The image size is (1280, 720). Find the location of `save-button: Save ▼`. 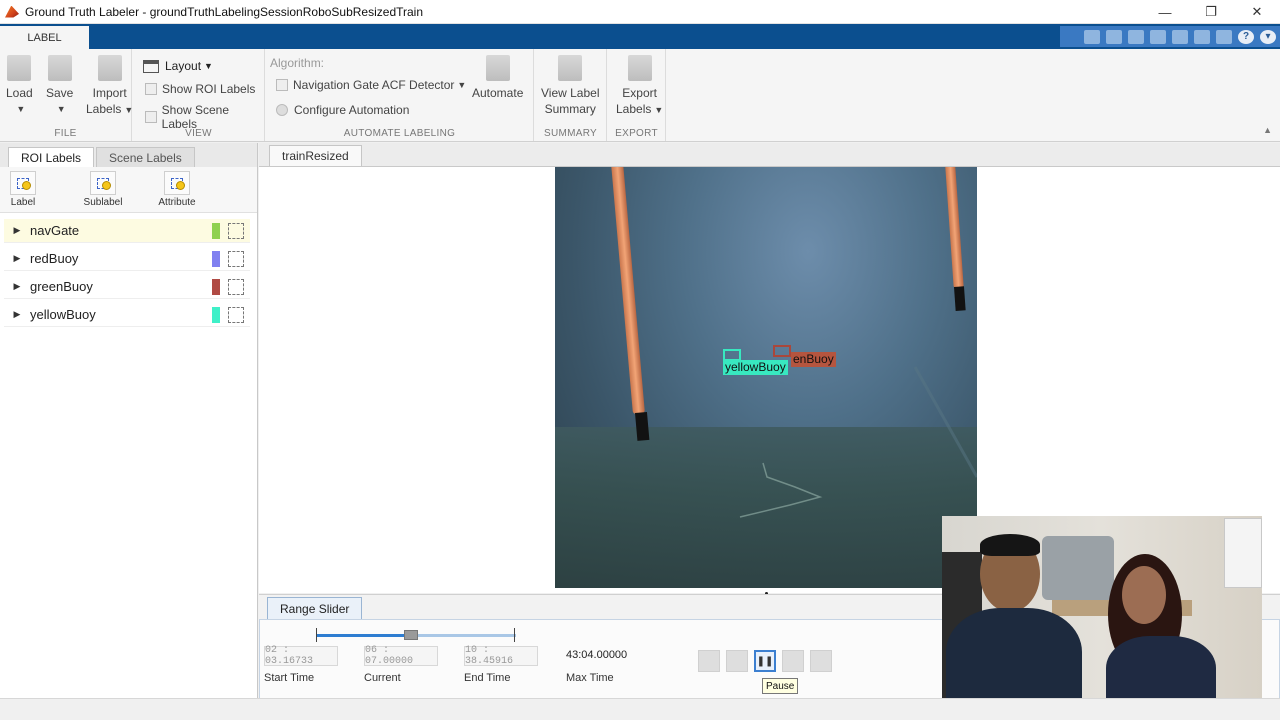

save-button: Save ▼ is located at coordinates (59, 86).